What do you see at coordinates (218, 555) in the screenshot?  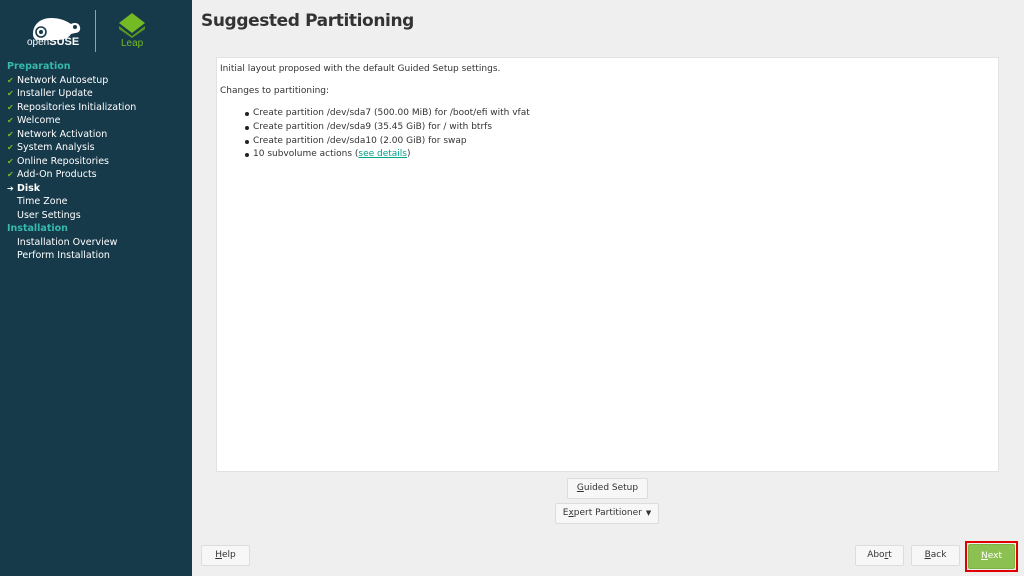 I see `accel-key: H` at bounding box center [218, 555].